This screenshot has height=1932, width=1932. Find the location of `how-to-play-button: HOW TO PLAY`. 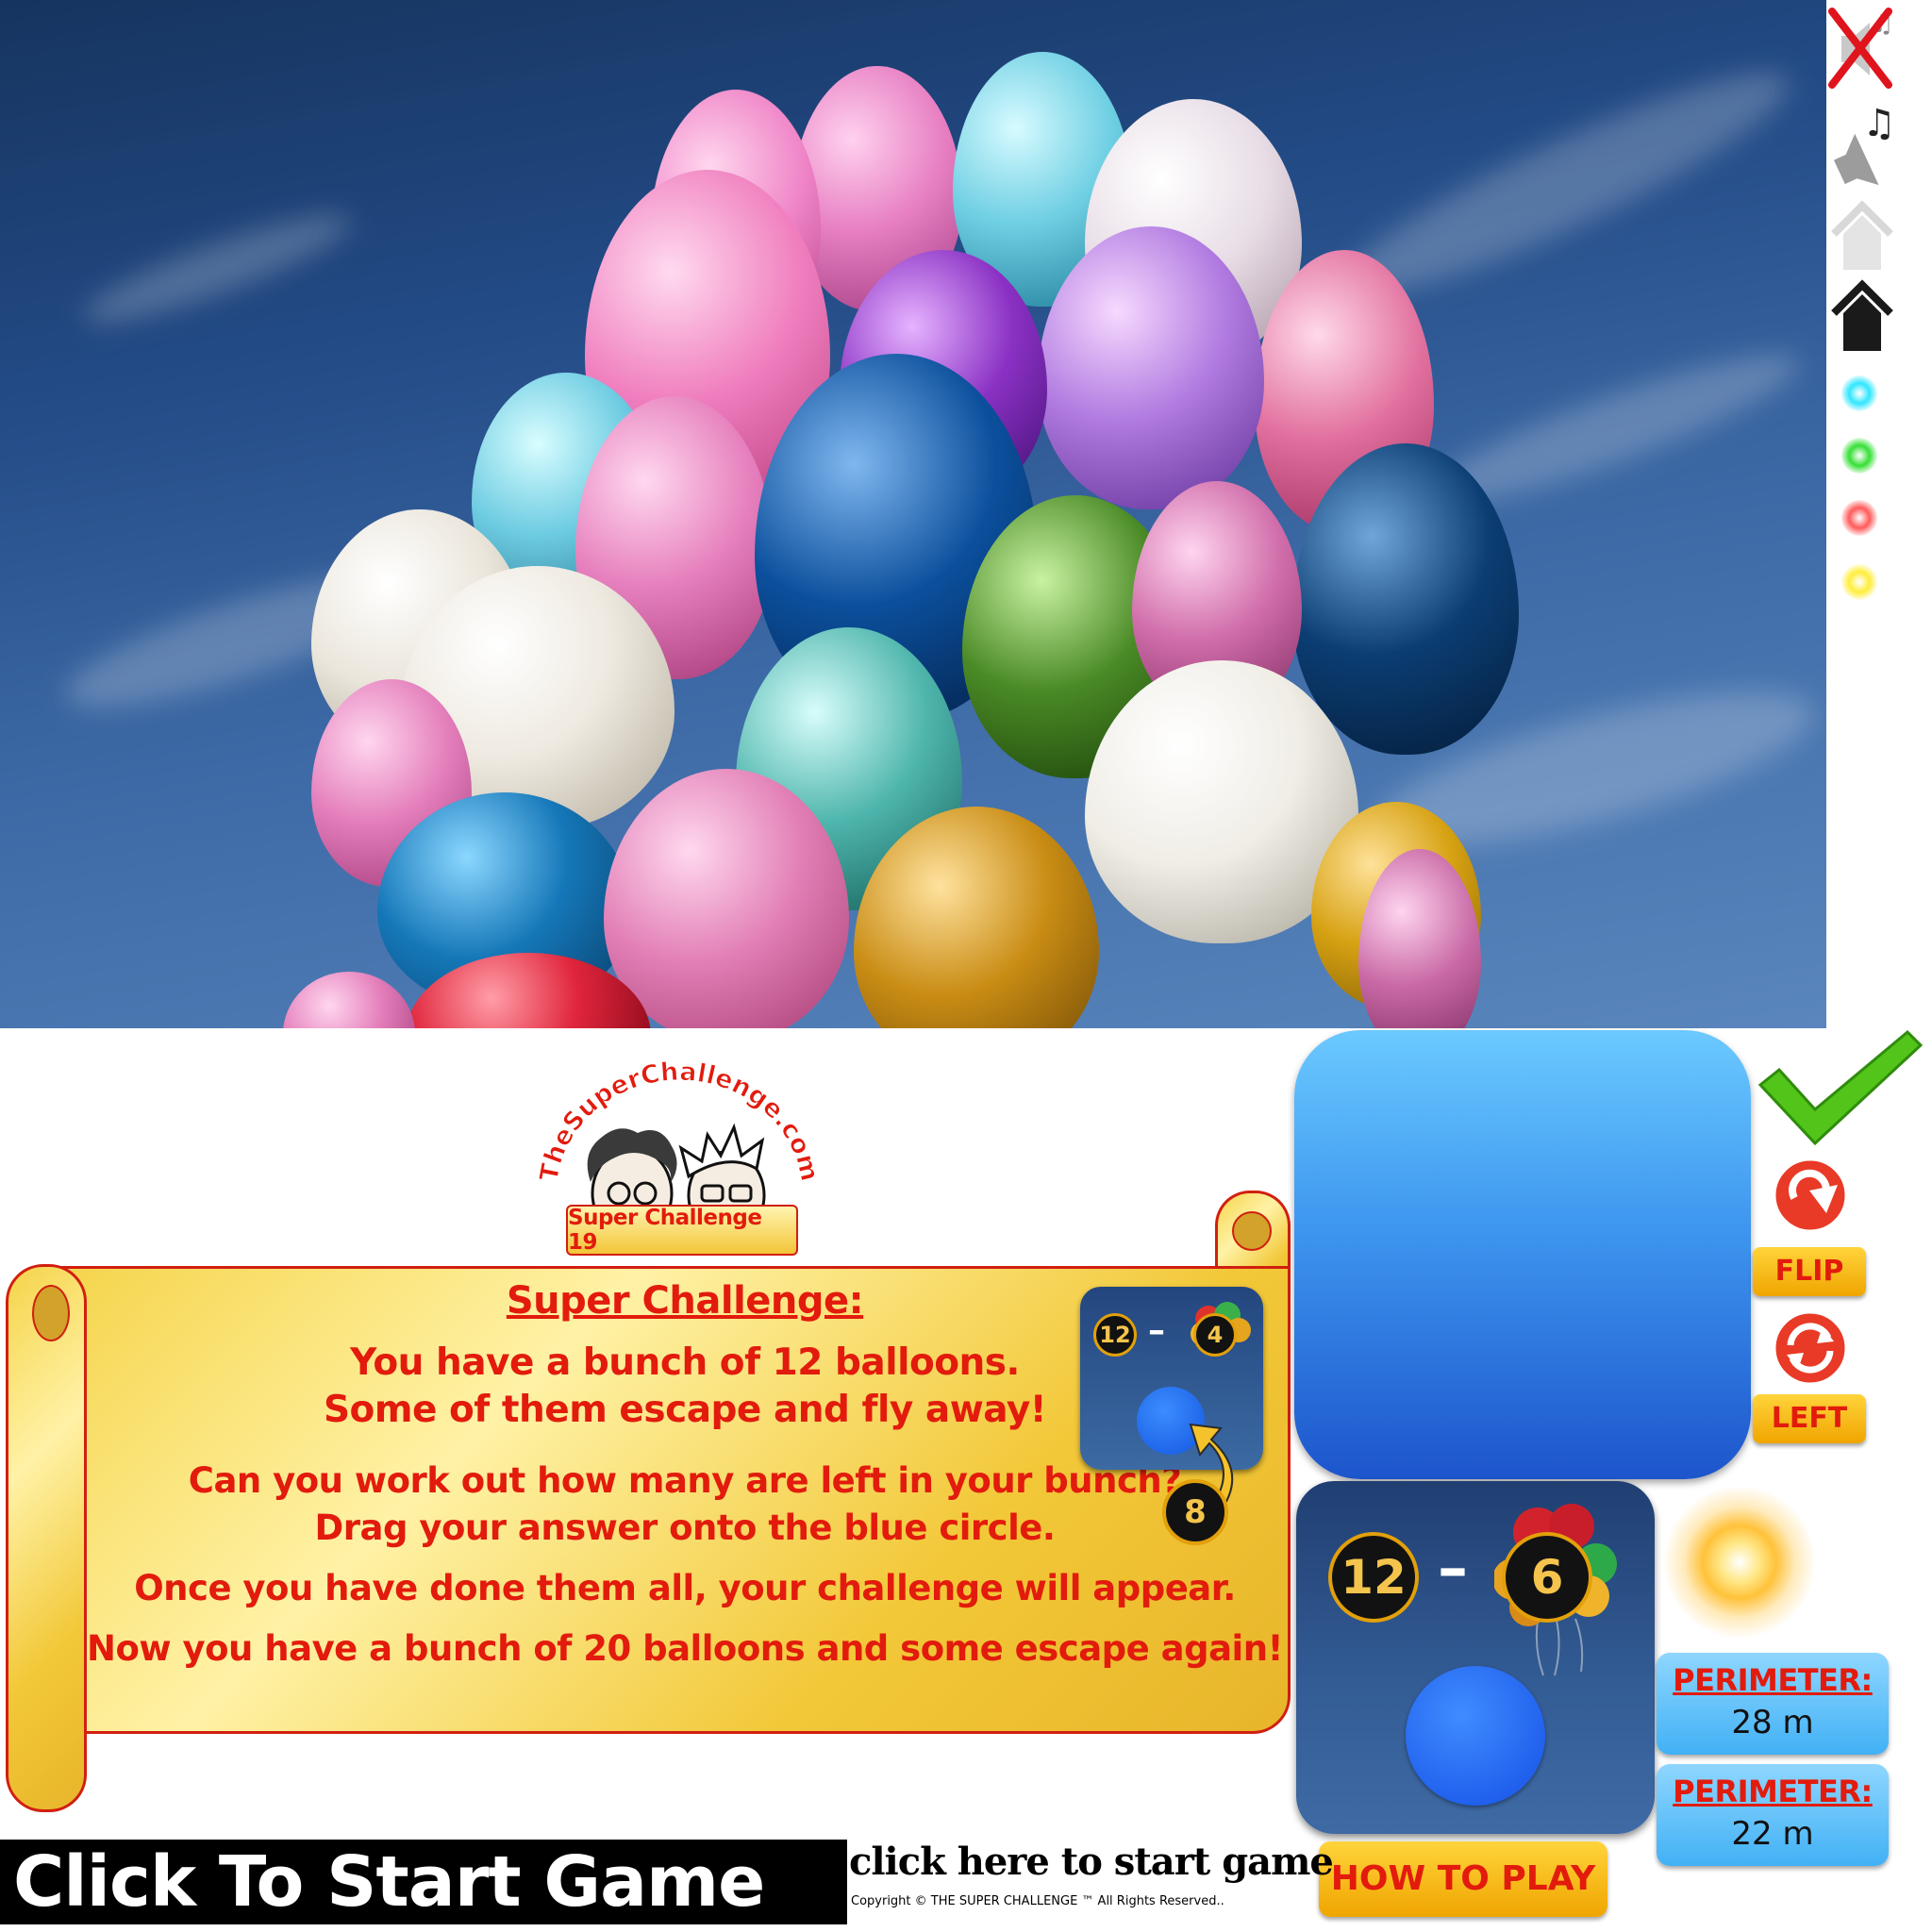

how-to-play-button: HOW TO PLAY is located at coordinates (1463, 1879).